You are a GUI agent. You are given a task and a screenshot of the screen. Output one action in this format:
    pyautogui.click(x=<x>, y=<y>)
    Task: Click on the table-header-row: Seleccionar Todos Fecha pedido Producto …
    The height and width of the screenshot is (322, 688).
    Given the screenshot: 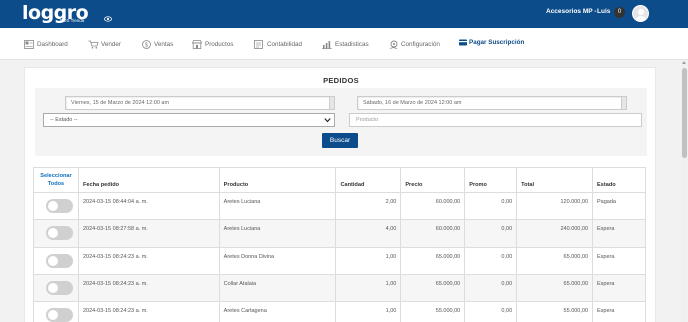 What is the action you would take?
    pyautogui.click(x=339, y=180)
    